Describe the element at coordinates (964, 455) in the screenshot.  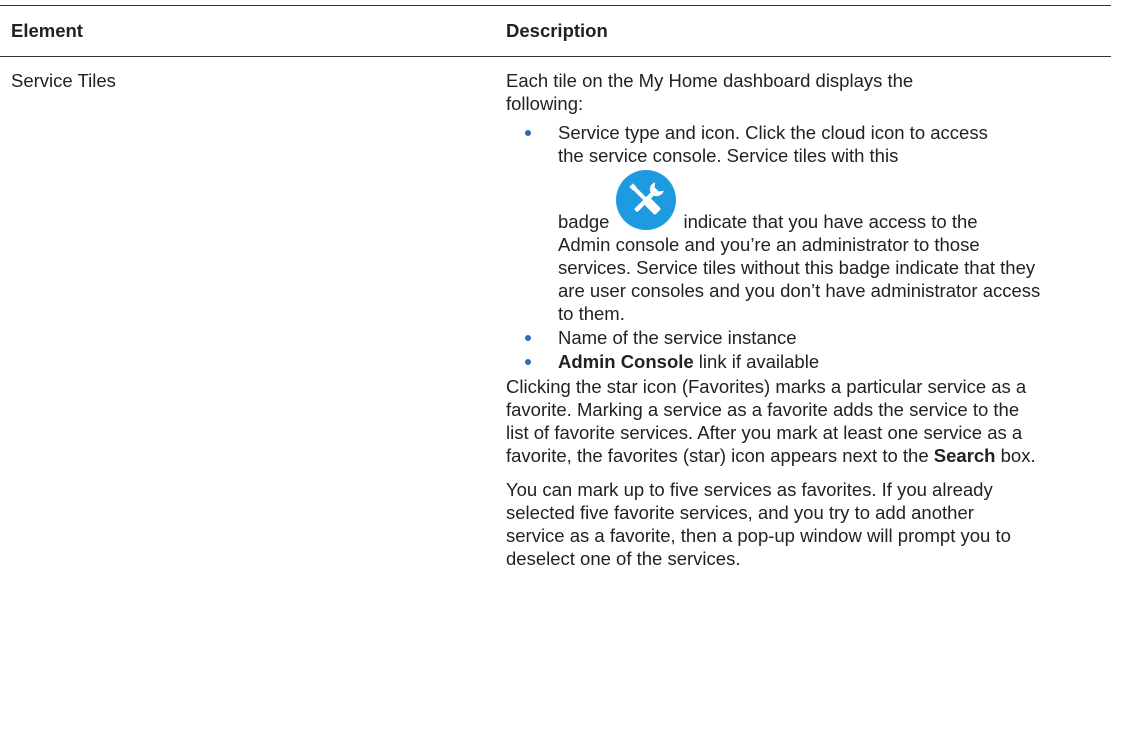
I see `search-box-label: Search` at that location.